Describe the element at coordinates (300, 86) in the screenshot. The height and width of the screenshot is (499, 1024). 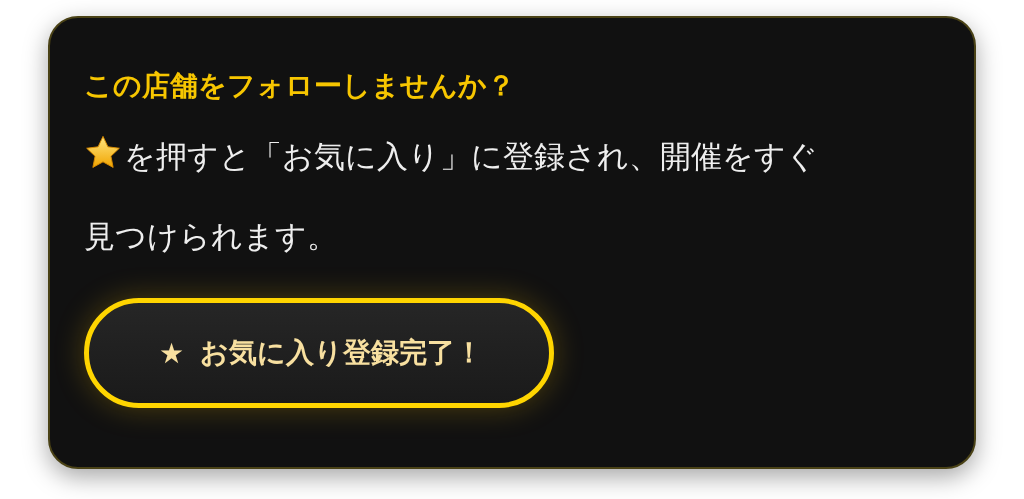
I see `card-title: この店舗をフォローしませんか？` at that location.